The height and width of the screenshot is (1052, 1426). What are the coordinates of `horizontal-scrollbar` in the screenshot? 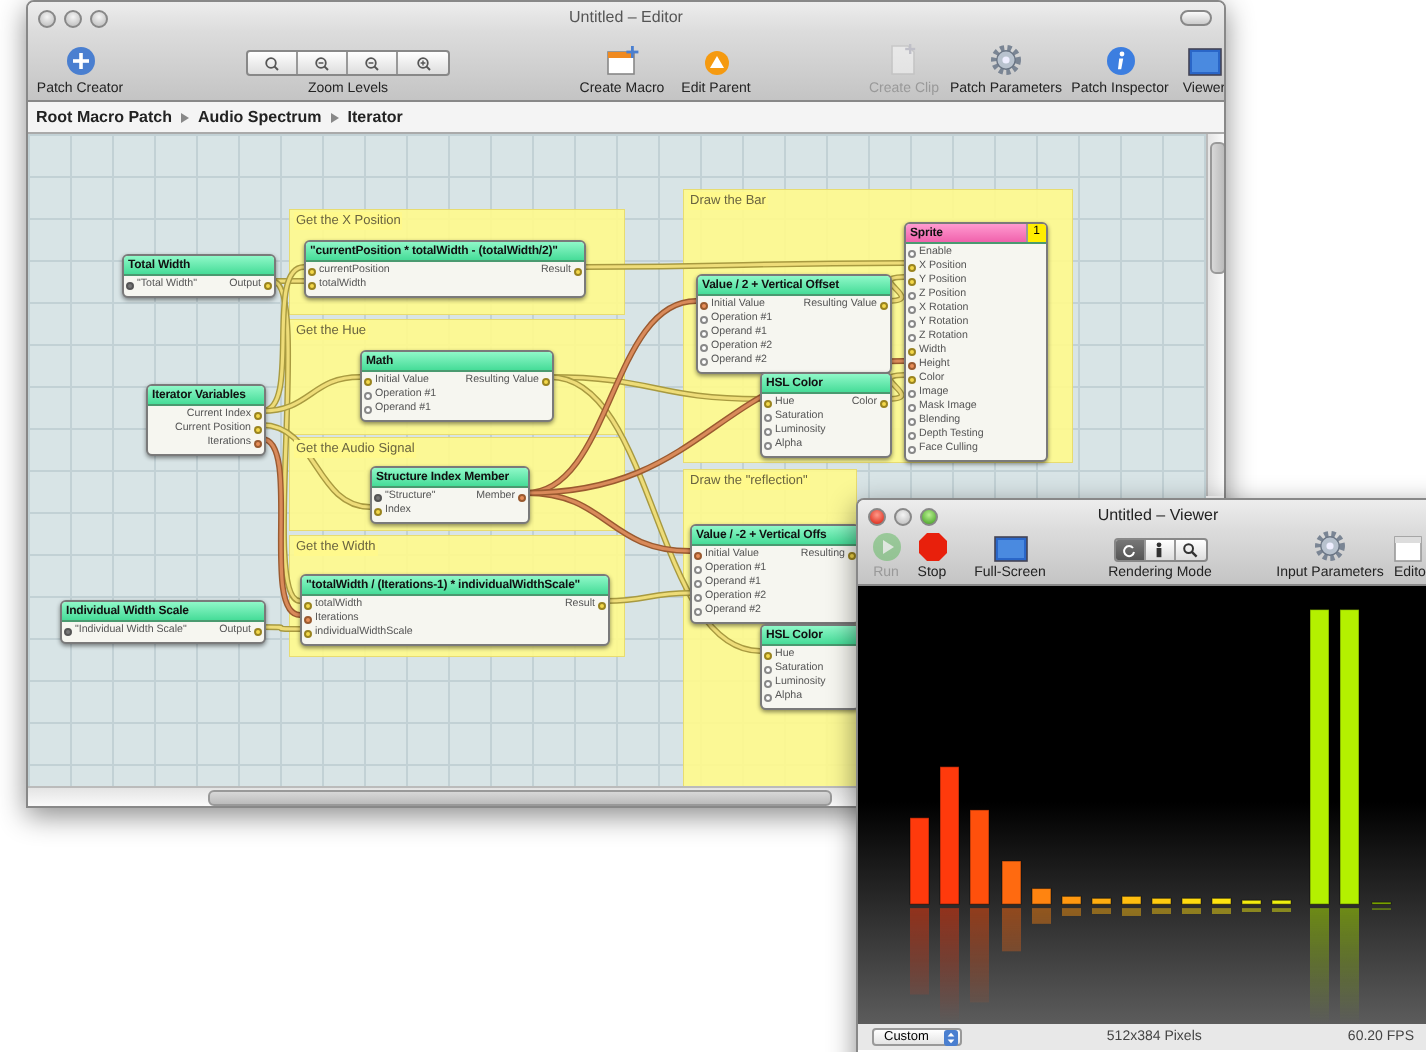 It's located at (442, 796).